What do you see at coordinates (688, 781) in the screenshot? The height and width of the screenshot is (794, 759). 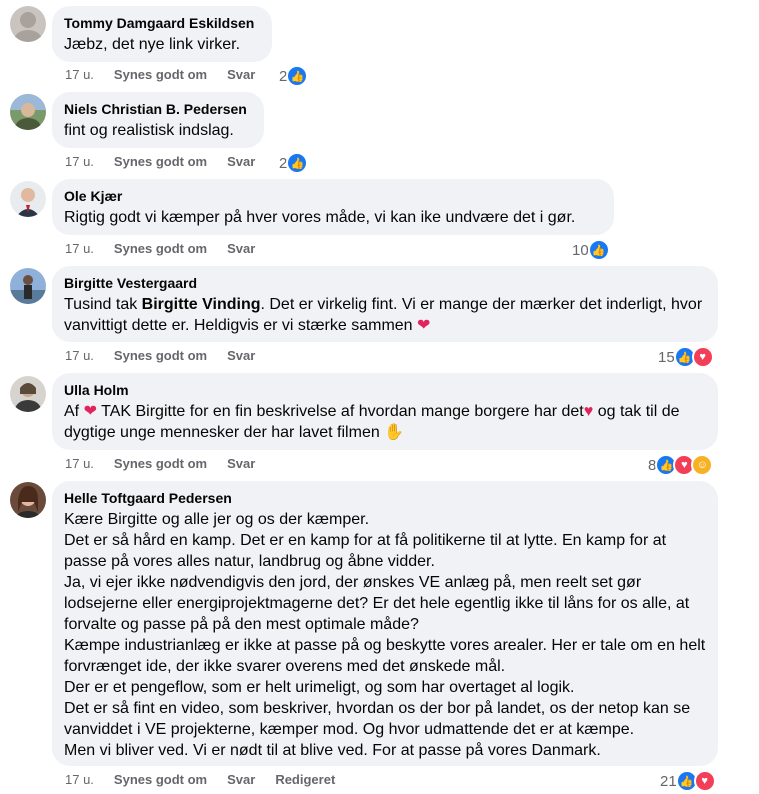 I see `reaction-summary: 21 👍 ♥` at bounding box center [688, 781].